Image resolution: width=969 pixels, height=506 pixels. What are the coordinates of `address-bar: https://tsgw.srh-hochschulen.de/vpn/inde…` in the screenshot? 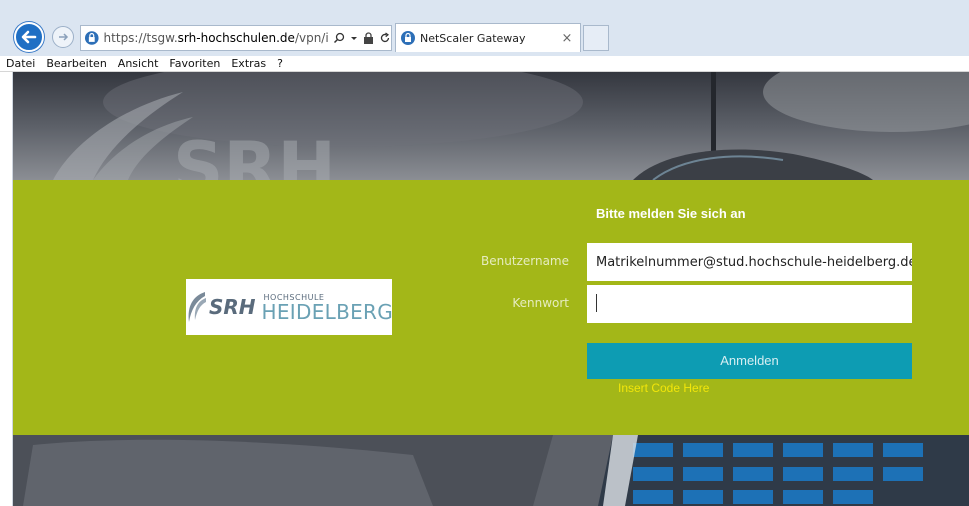 It's located at (236, 38).